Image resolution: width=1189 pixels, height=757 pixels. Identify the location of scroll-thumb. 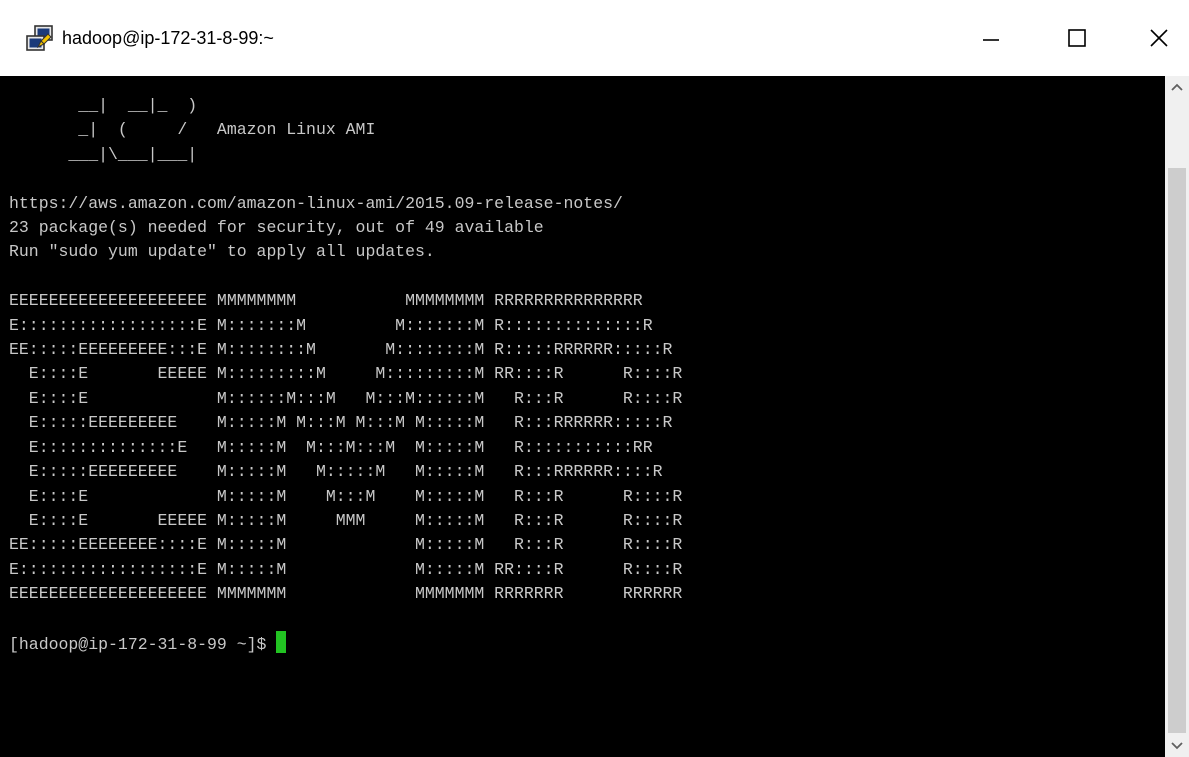
(1177, 450).